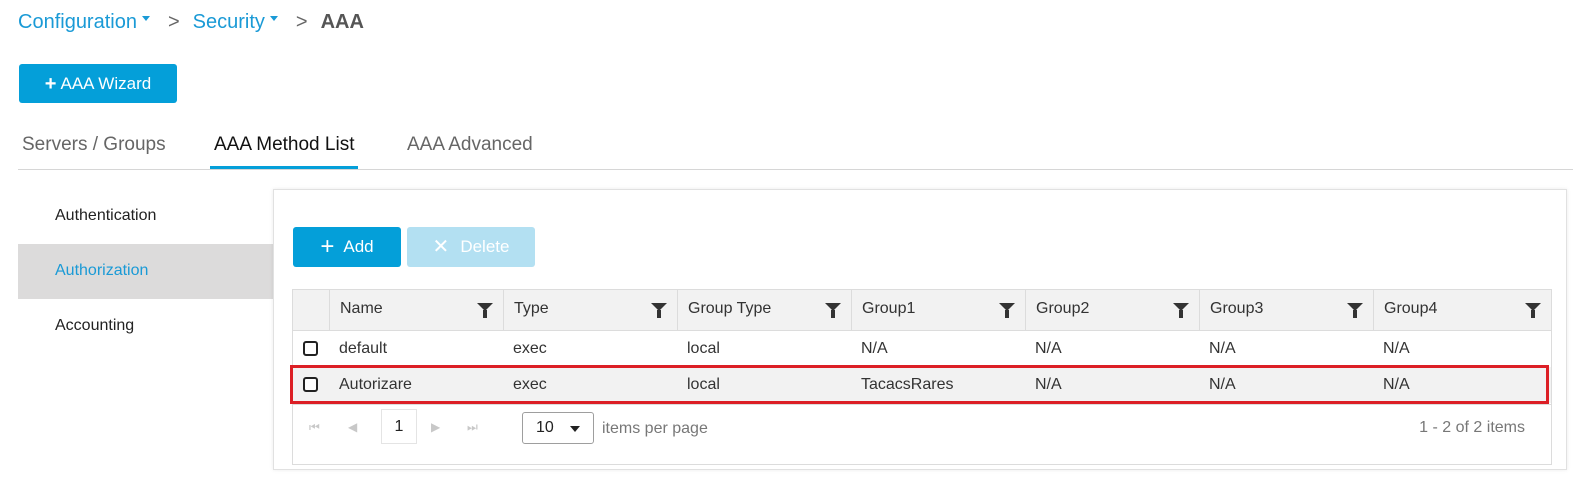 This screenshot has width=1573, height=477. I want to click on items-per-page-label: items per page, so click(655, 428).